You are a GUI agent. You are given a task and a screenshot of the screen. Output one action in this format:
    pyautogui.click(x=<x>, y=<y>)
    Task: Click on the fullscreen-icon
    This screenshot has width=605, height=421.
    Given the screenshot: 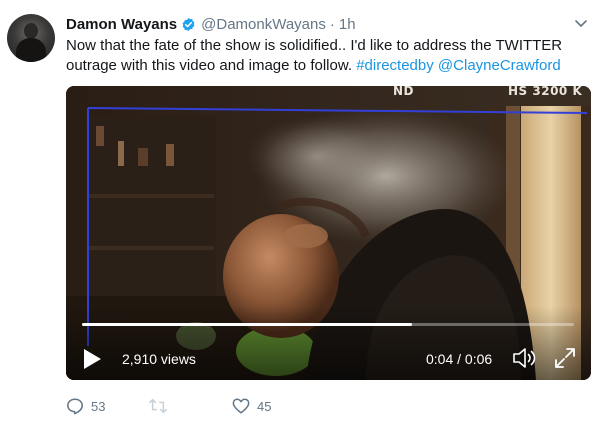 What is the action you would take?
    pyautogui.click(x=565, y=358)
    